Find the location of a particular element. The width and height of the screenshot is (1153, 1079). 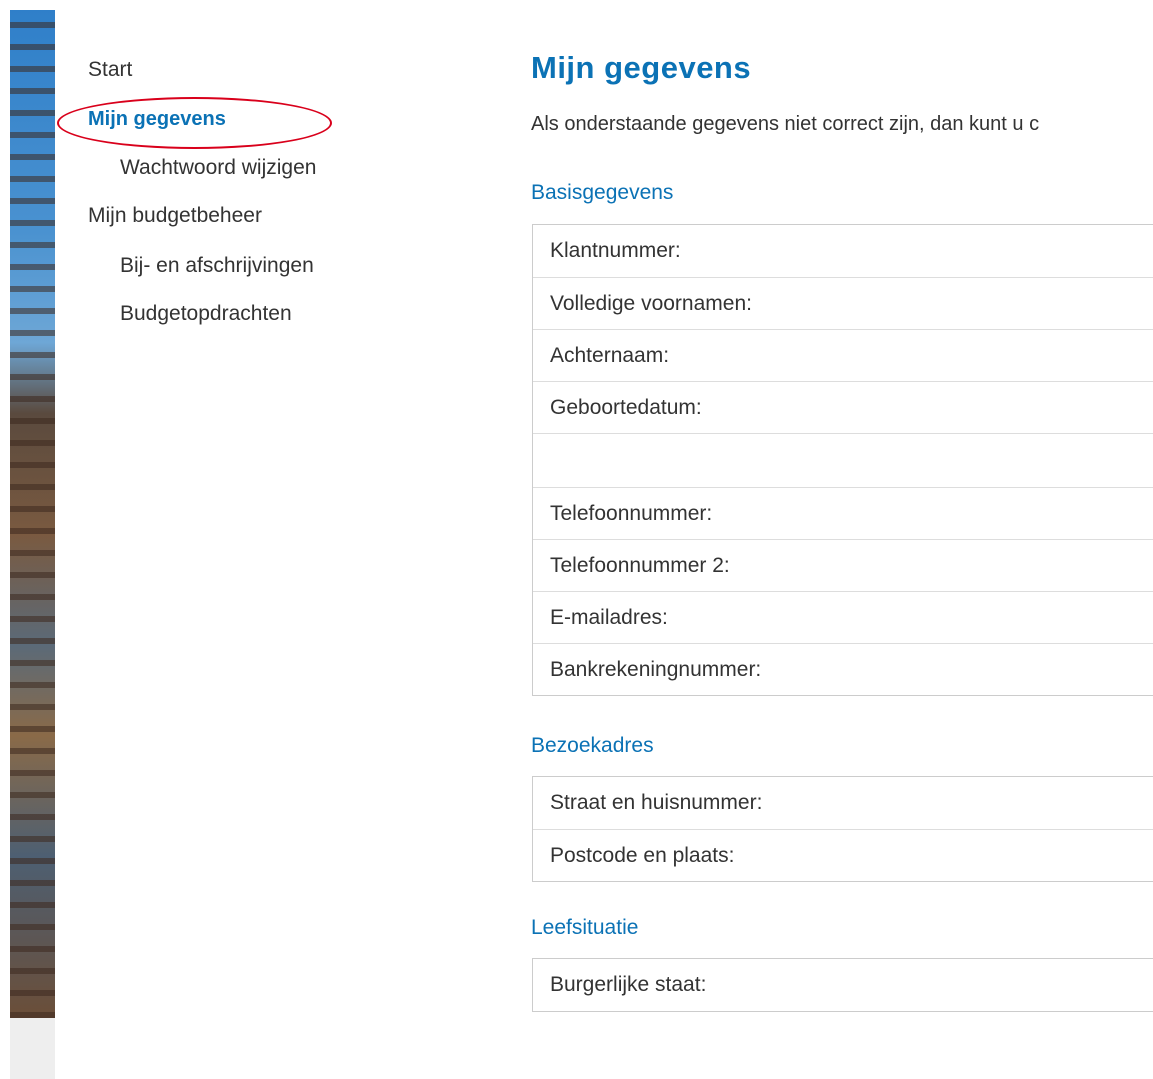

leefsituatie-panel: Burgerlijke staat: is located at coordinates (842, 985).